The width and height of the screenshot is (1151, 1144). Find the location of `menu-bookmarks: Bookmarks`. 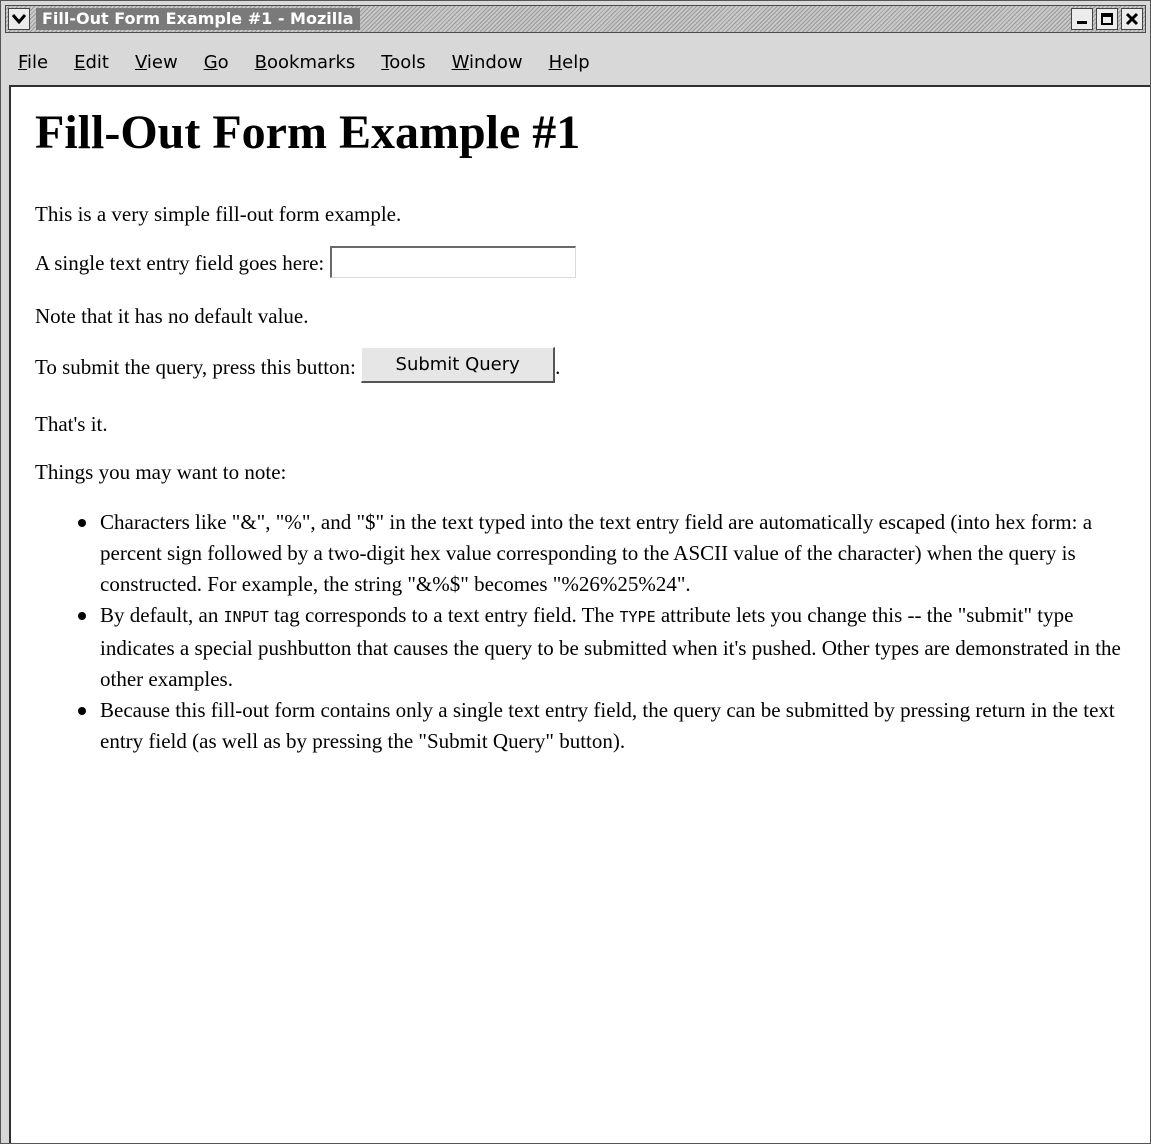

menu-bookmarks: Bookmarks is located at coordinates (305, 62).